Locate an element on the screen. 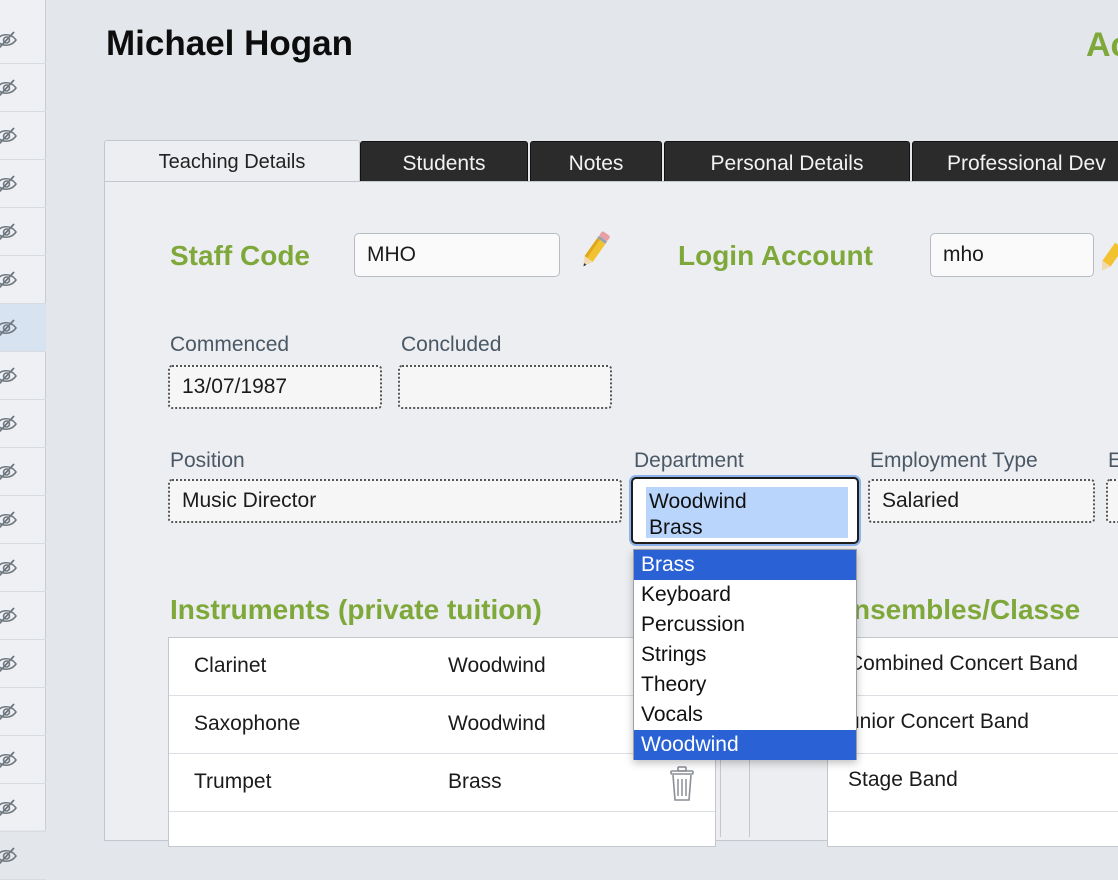 This screenshot has width=1118, height=880. table-row: Combined Concert Band is located at coordinates (973, 667).